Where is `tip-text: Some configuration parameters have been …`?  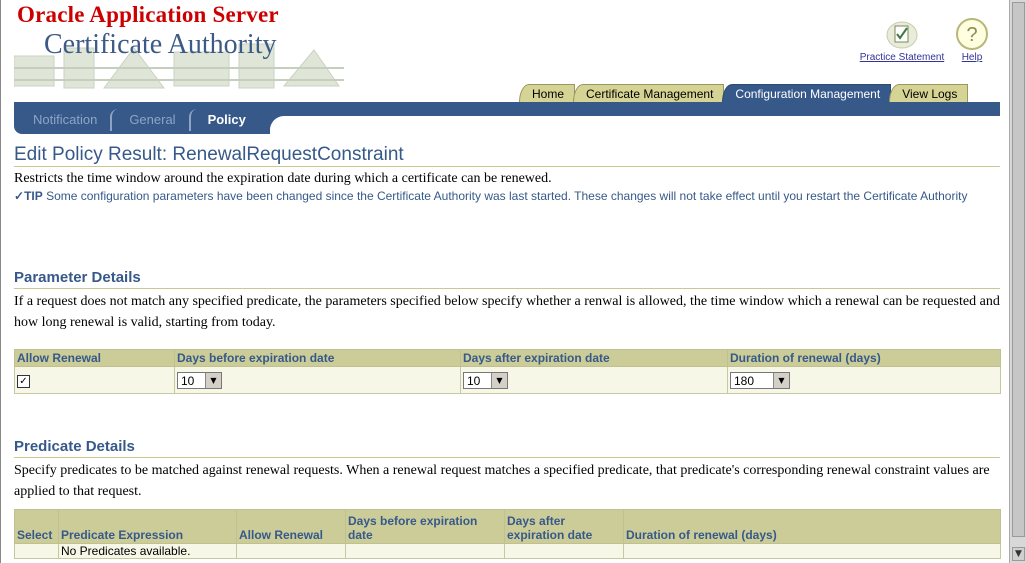 tip-text: Some configuration parameters have been … is located at coordinates (507, 196).